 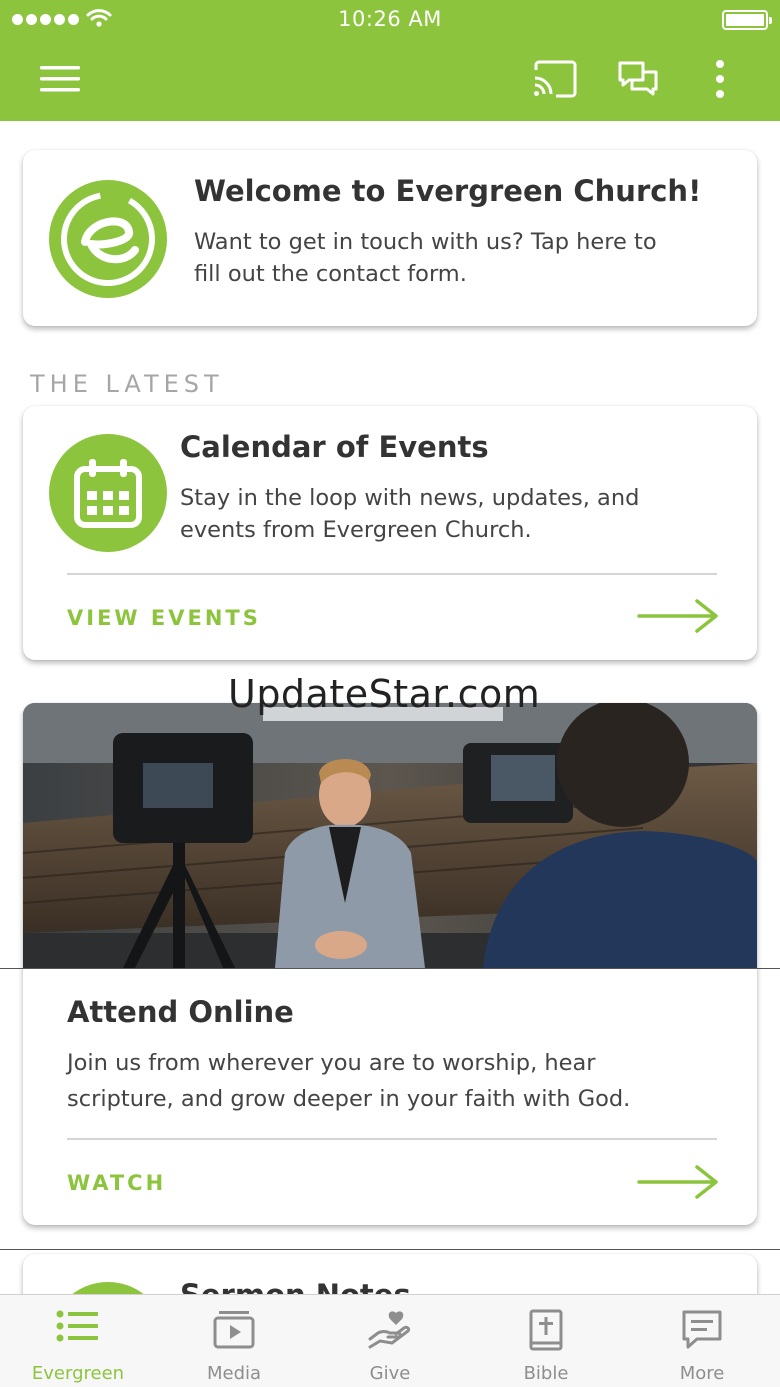 I want to click on status-bar: 10:26 AM, so click(x=390, y=20).